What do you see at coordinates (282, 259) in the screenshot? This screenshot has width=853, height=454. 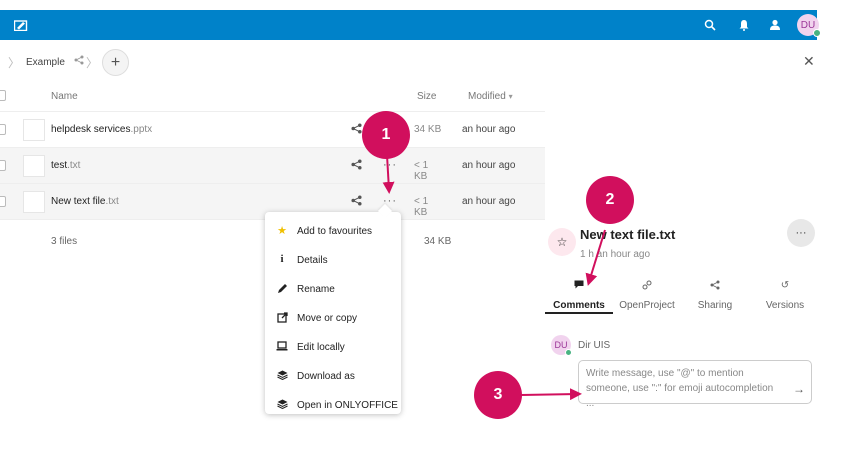 I see `info-icon: i` at bounding box center [282, 259].